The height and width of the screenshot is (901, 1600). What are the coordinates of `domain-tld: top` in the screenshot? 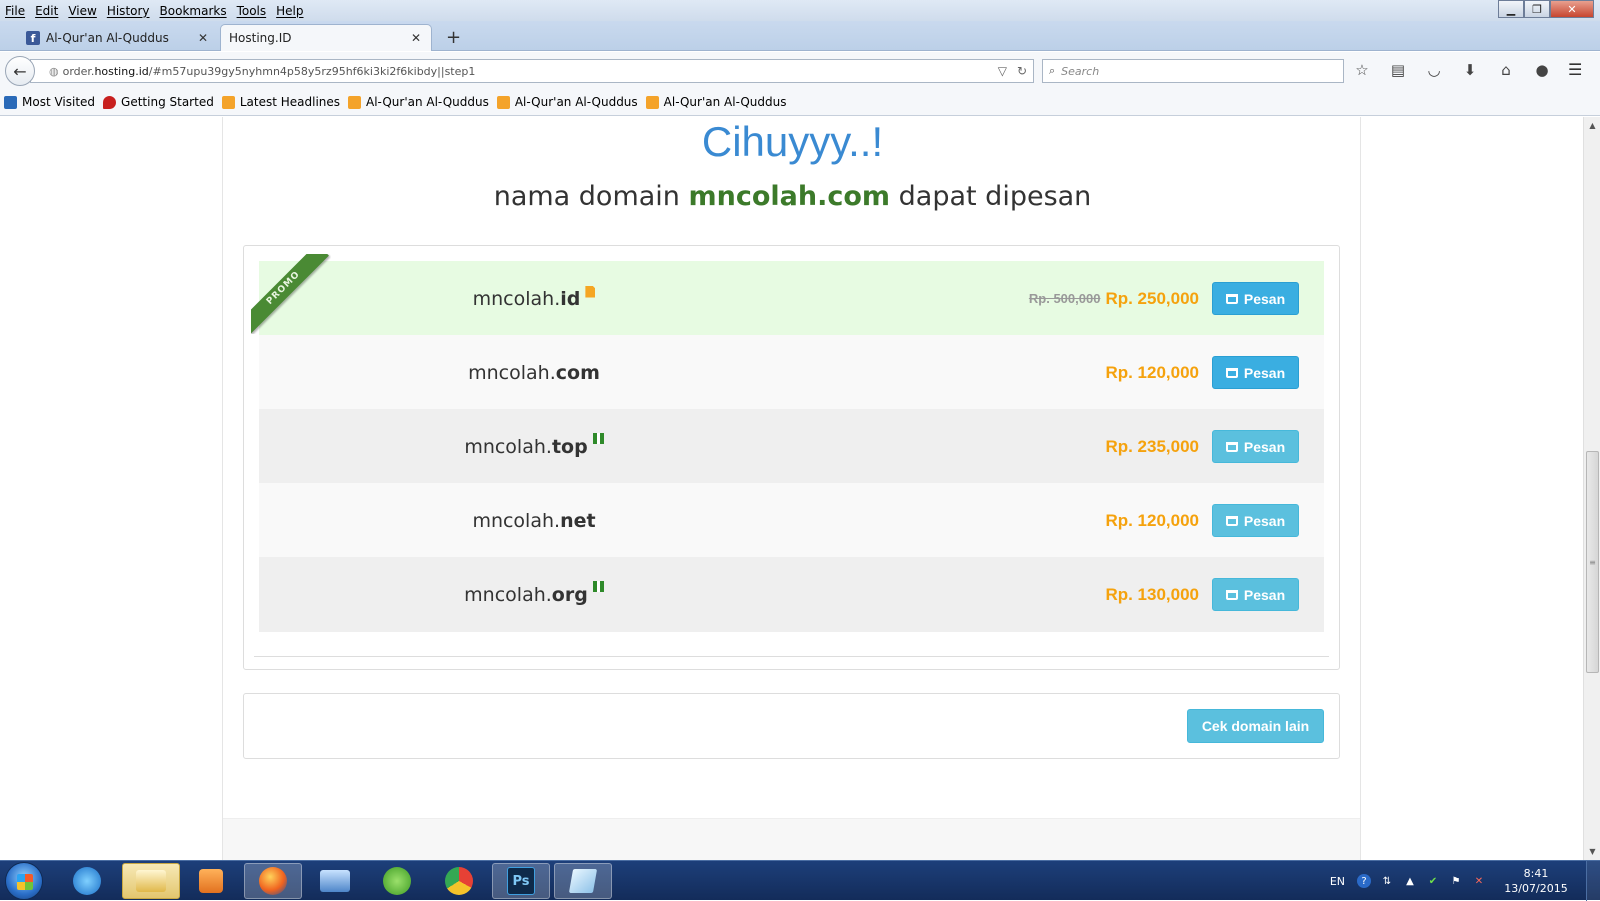 It's located at (569, 446).